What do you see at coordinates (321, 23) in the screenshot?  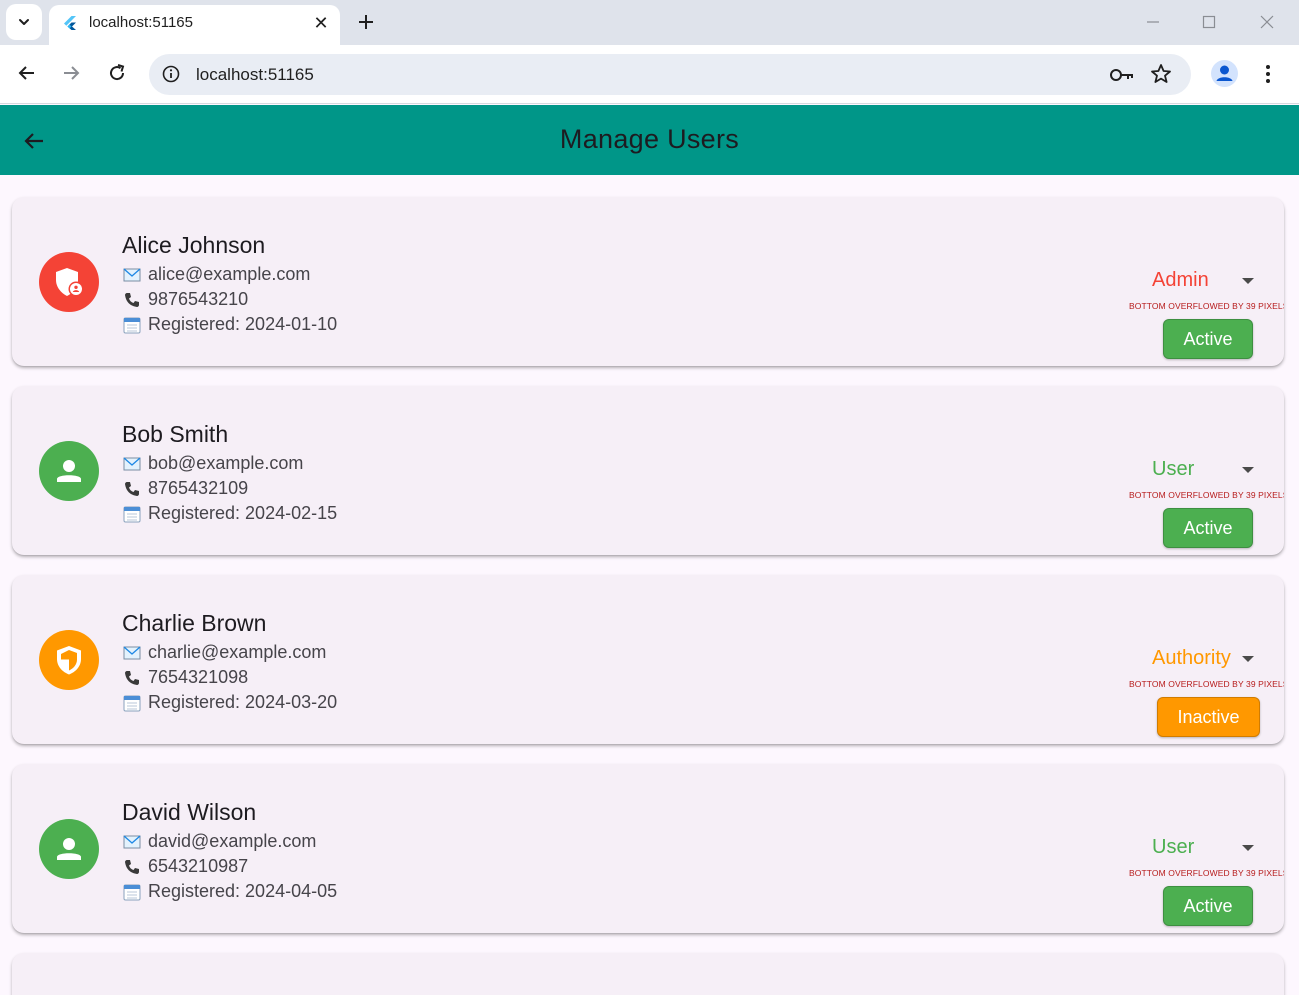 I see `close-icon: ✕` at bounding box center [321, 23].